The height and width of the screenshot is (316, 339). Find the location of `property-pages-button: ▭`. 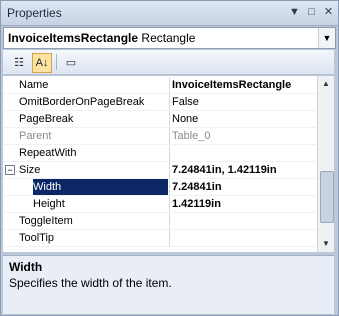

property-pages-button: ▭ is located at coordinates (71, 63).